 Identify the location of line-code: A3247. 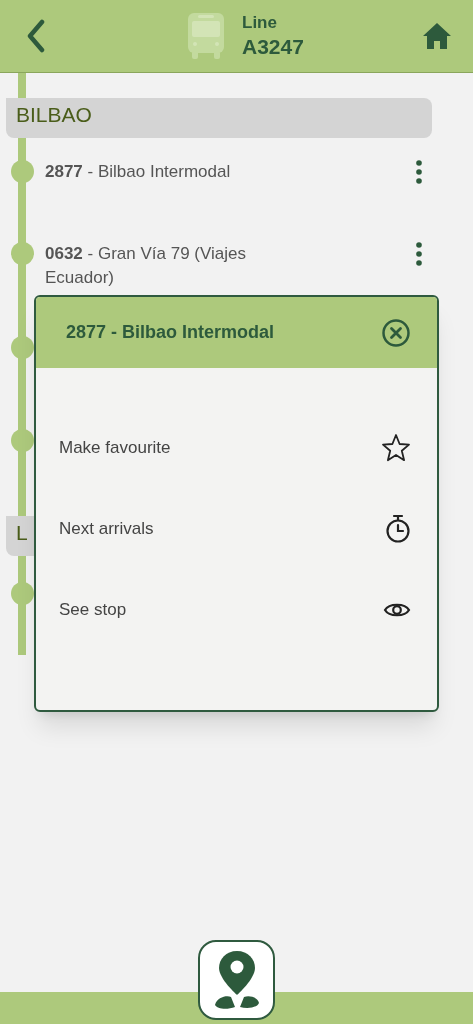
(273, 46).